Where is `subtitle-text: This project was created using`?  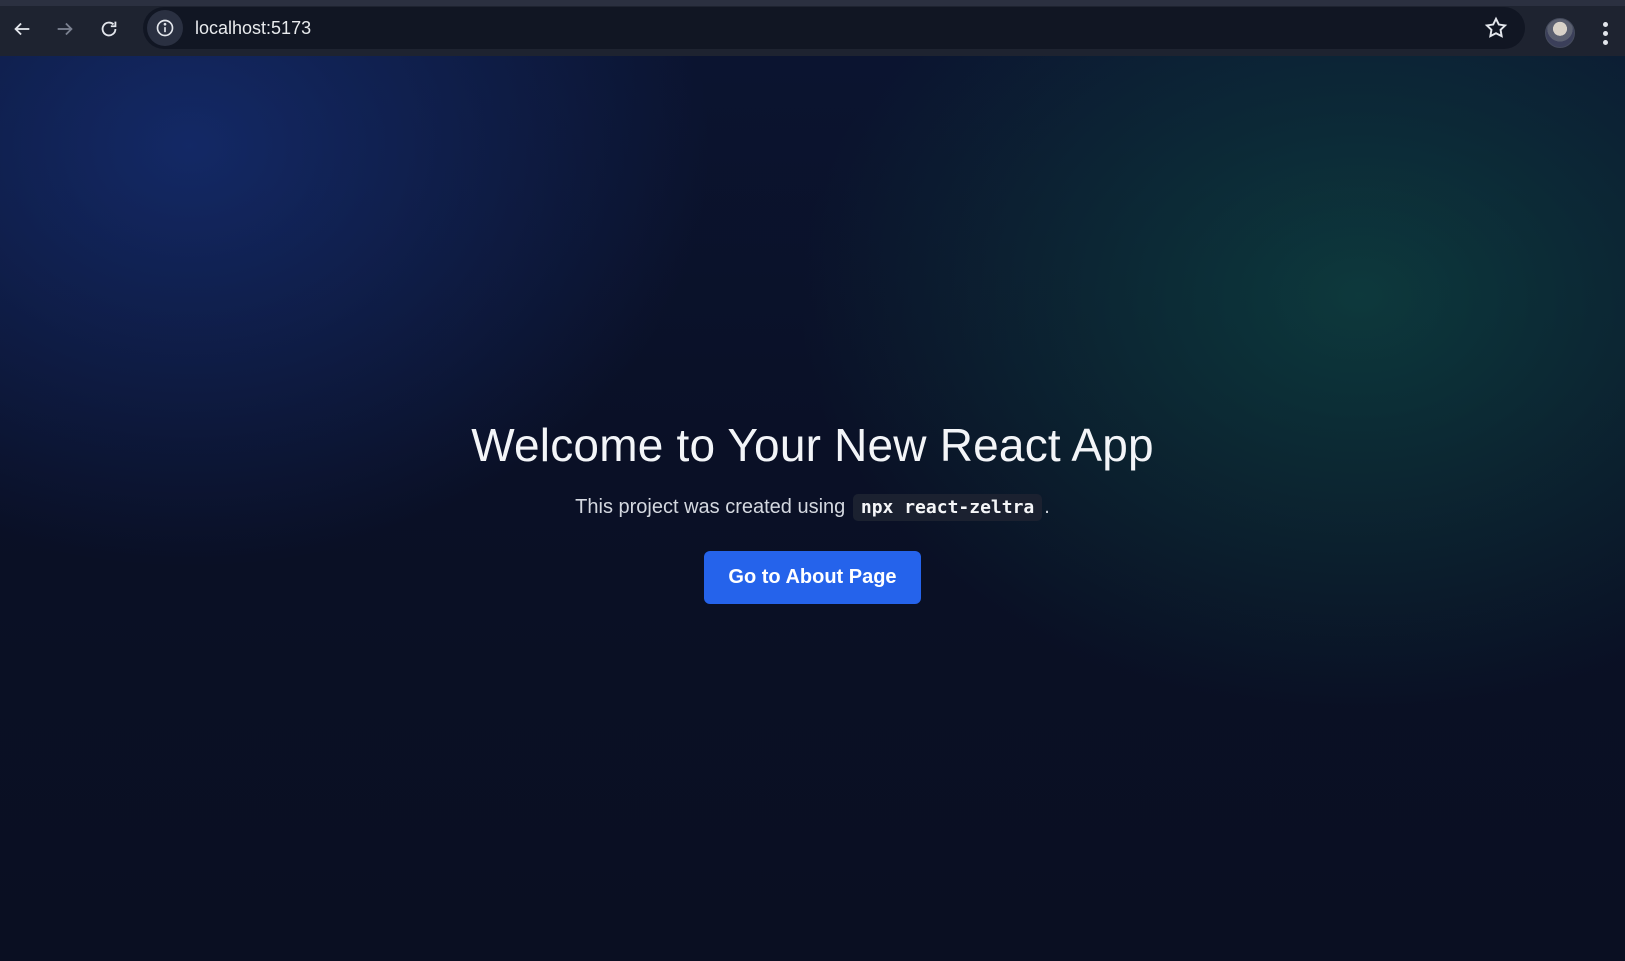
subtitle-text: This project was created using is located at coordinates (710, 507).